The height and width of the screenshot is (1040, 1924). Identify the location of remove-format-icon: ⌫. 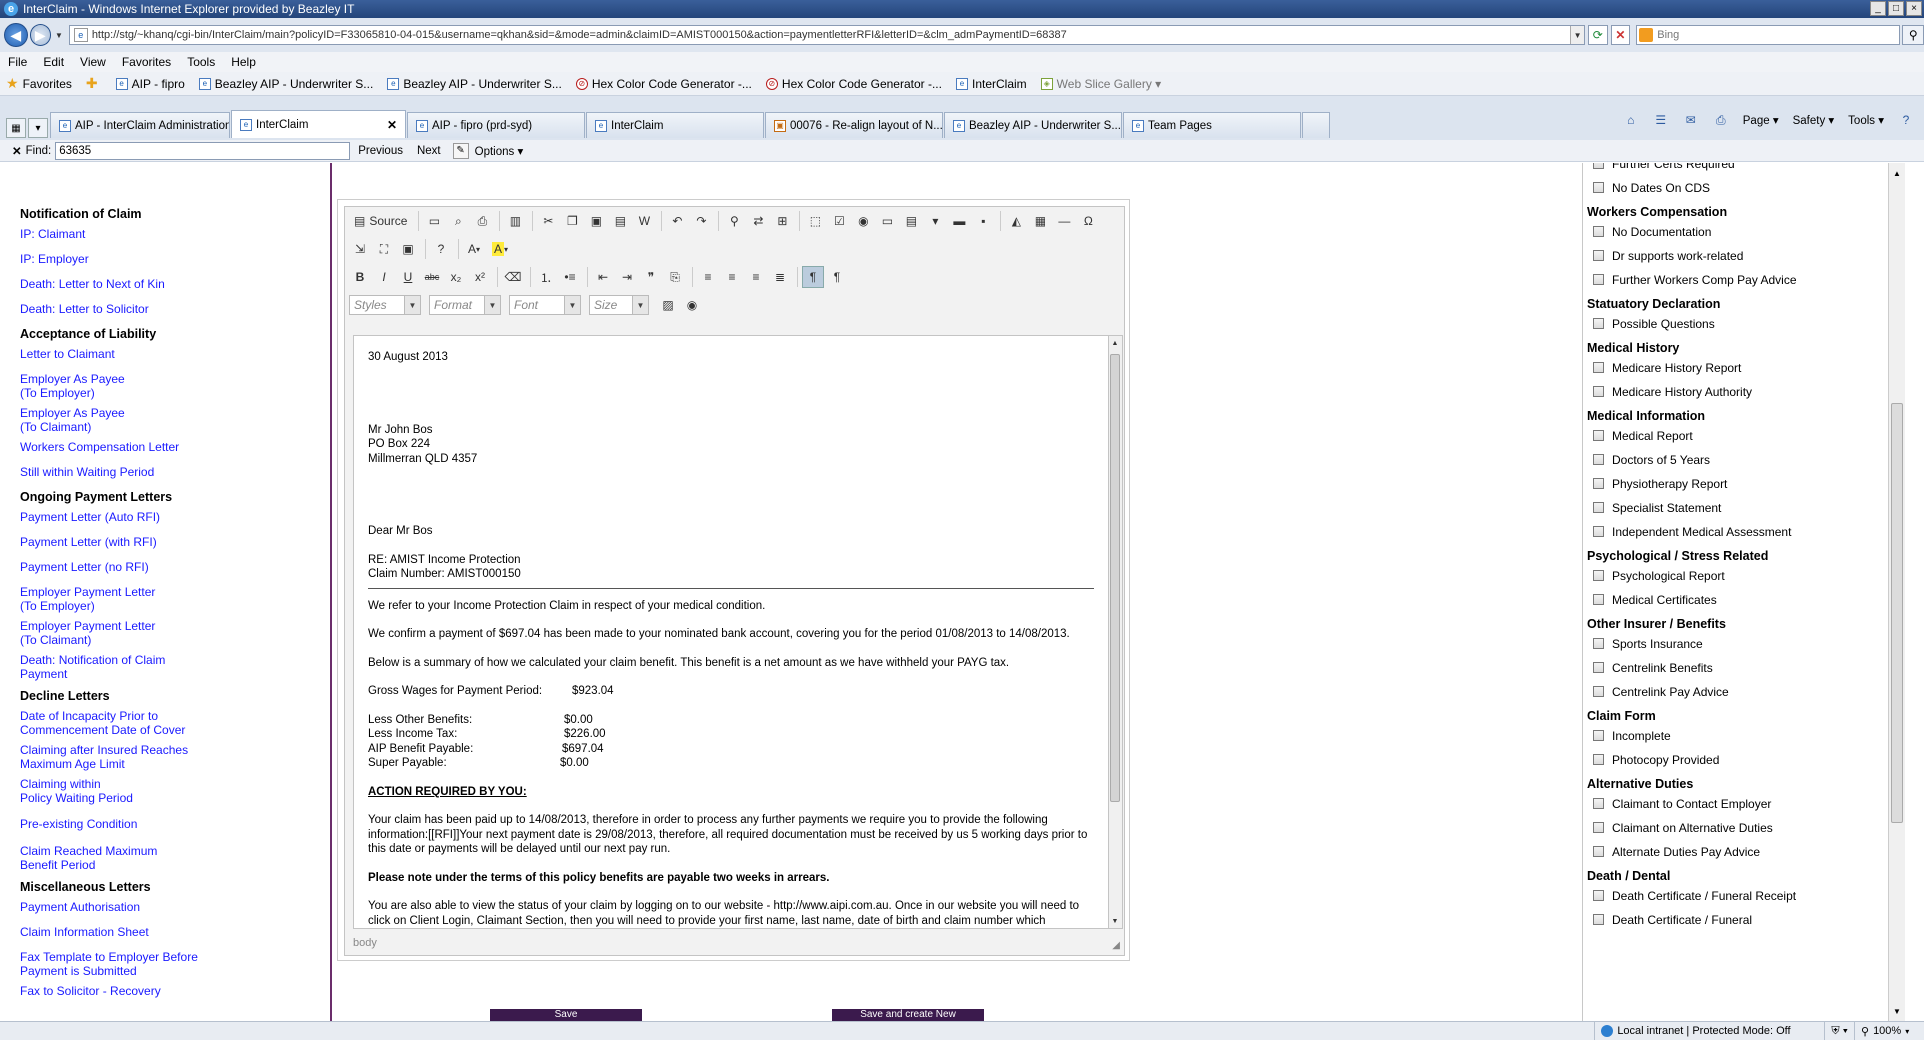
(513, 277).